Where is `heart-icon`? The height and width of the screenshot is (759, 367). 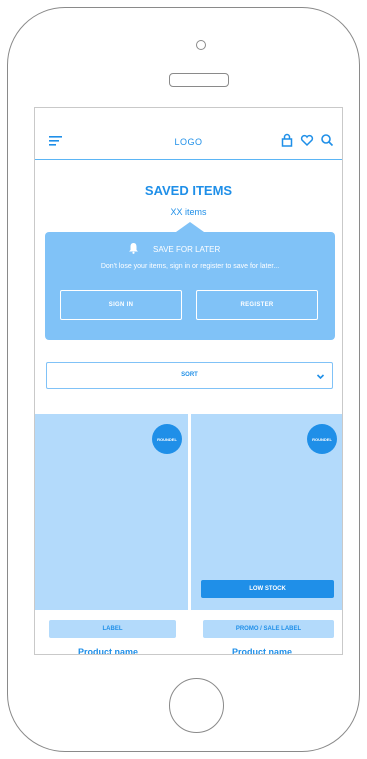
heart-icon is located at coordinates (307, 140).